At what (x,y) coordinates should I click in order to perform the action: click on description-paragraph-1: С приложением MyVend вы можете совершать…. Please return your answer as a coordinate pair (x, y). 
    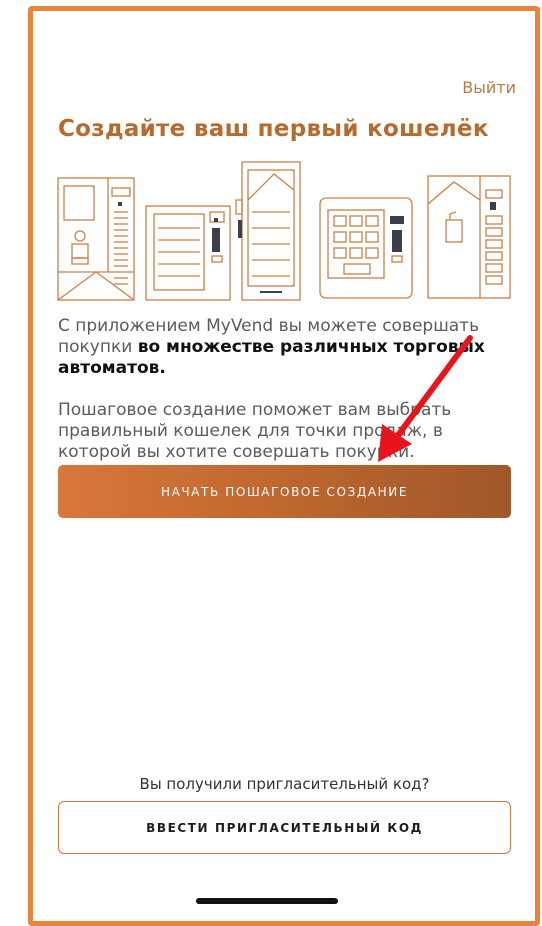
    Looking at the image, I should click on (288, 347).